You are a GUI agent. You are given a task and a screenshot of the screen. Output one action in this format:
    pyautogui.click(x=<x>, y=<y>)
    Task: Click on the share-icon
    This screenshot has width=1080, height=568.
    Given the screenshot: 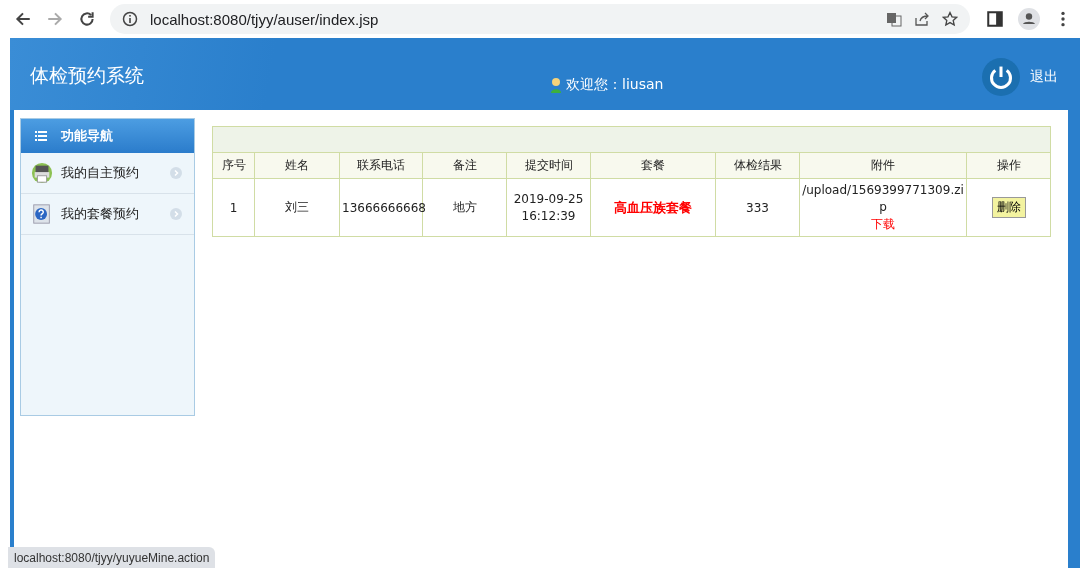 What is the action you would take?
    pyautogui.click(x=922, y=19)
    